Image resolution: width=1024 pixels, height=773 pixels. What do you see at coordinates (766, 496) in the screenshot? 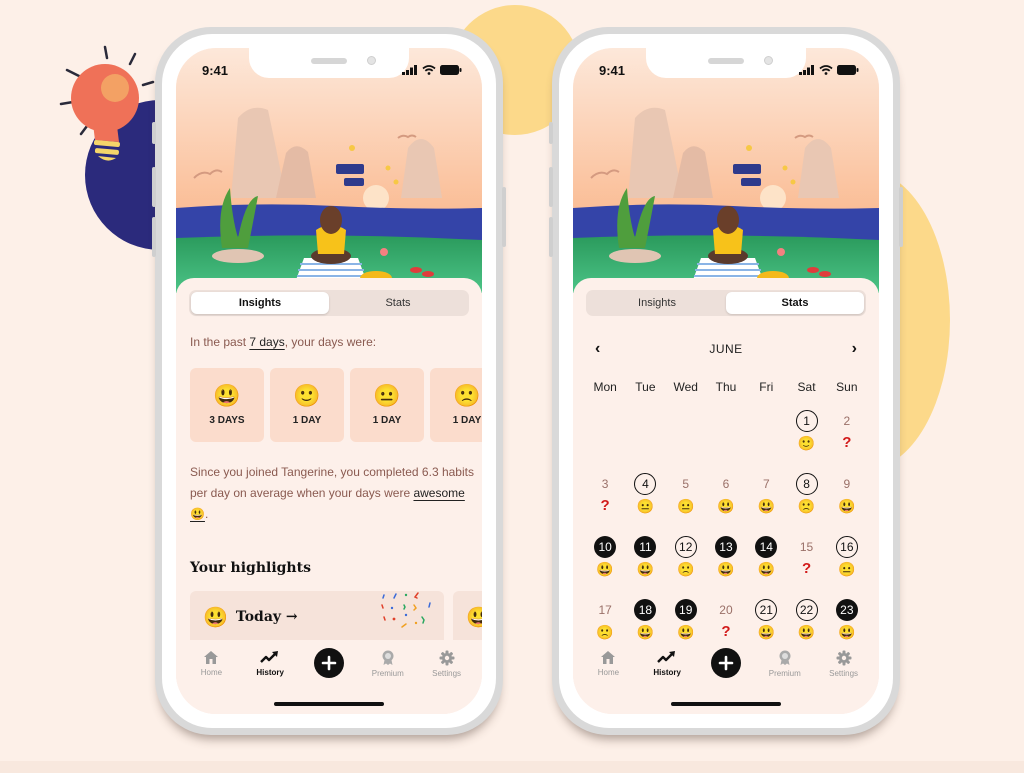
I see `calendar-day: 7 😃` at bounding box center [766, 496].